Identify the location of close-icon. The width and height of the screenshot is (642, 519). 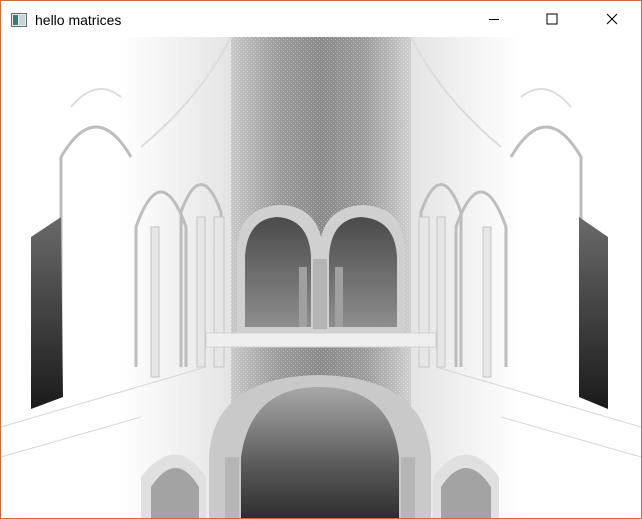
(612, 19).